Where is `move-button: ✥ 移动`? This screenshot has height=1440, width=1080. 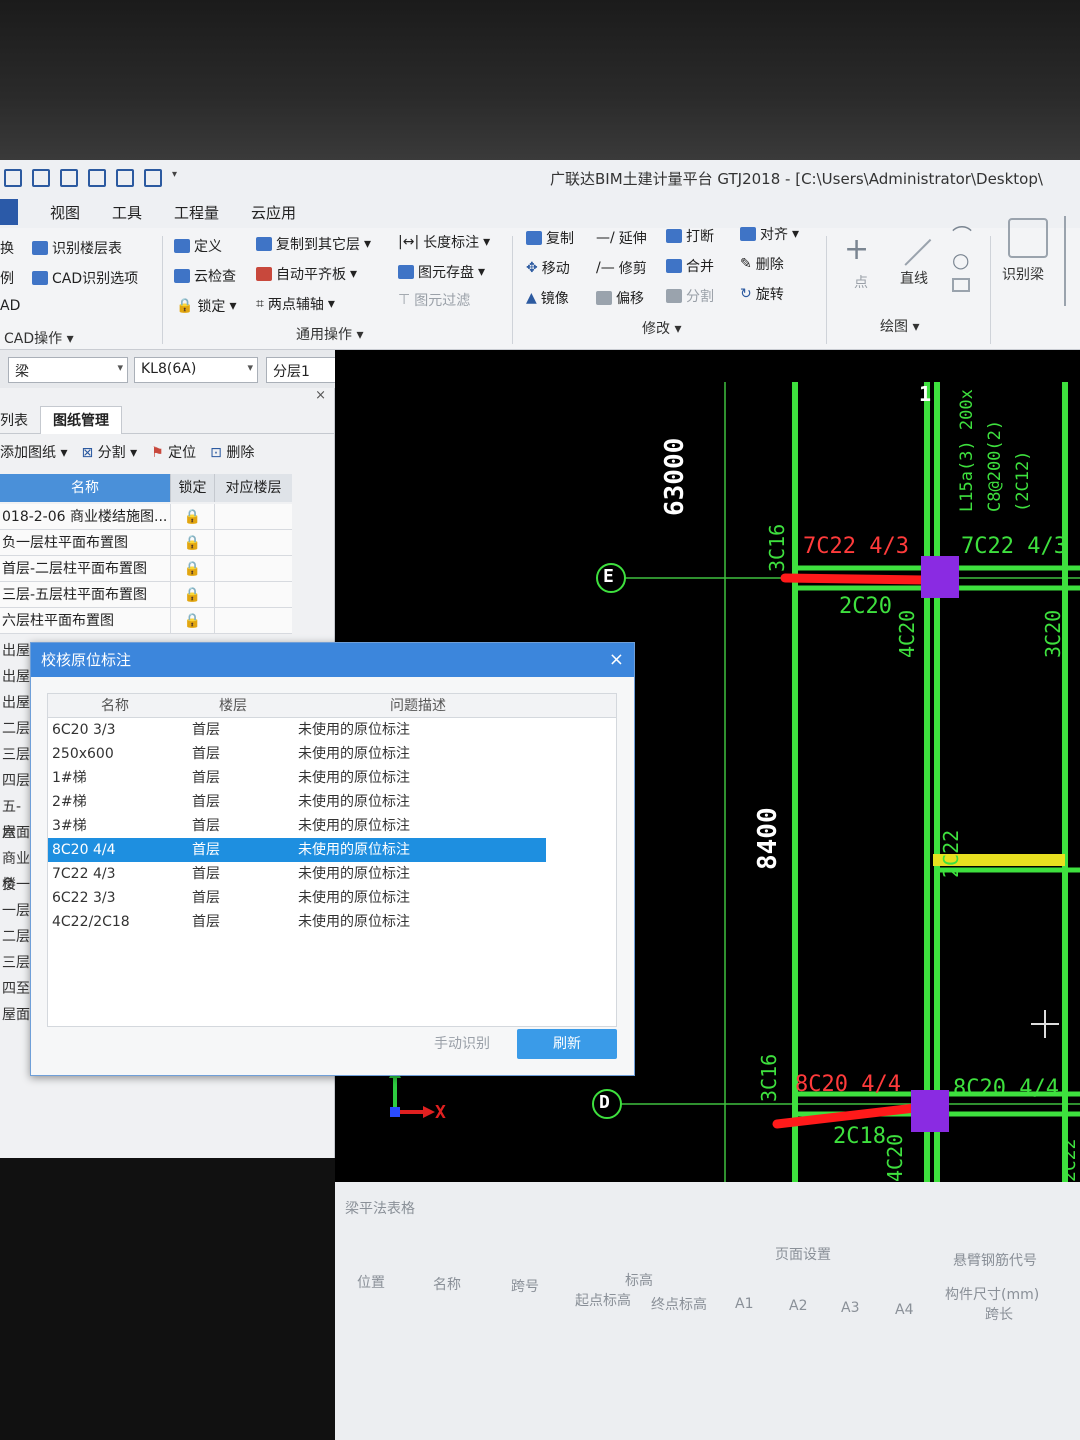
move-button: ✥ 移动 is located at coordinates (548, 268).